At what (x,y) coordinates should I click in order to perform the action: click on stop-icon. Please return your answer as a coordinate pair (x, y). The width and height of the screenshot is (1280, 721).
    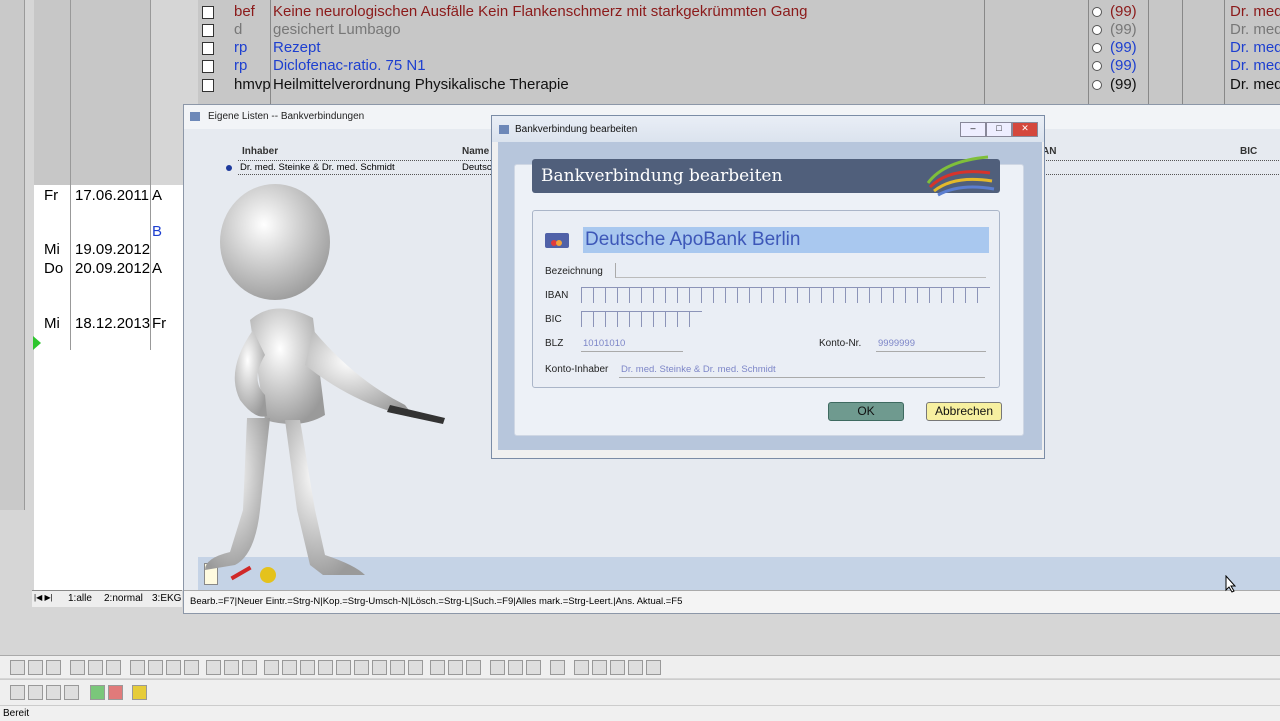
    Looking at the image, I should click on (653, 667).